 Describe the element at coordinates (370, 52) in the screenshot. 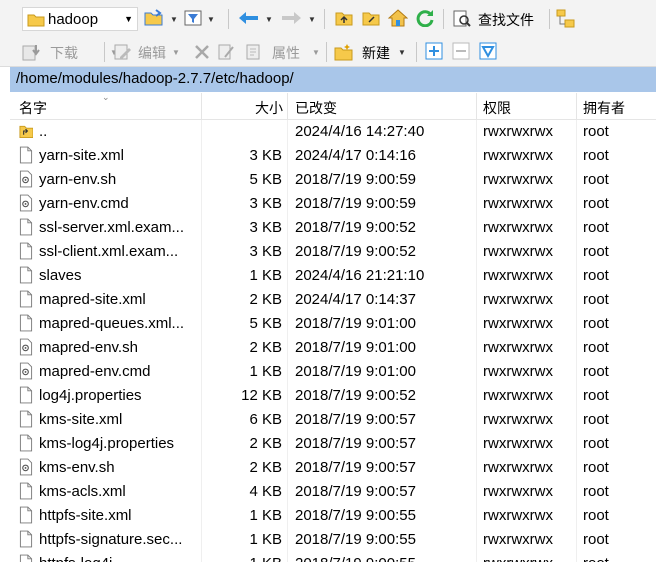

I see `new-button: 新建 ▼` at that location.